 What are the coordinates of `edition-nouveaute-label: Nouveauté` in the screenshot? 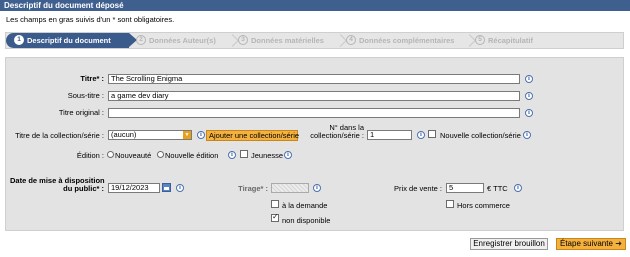 It's located at (133, 155).